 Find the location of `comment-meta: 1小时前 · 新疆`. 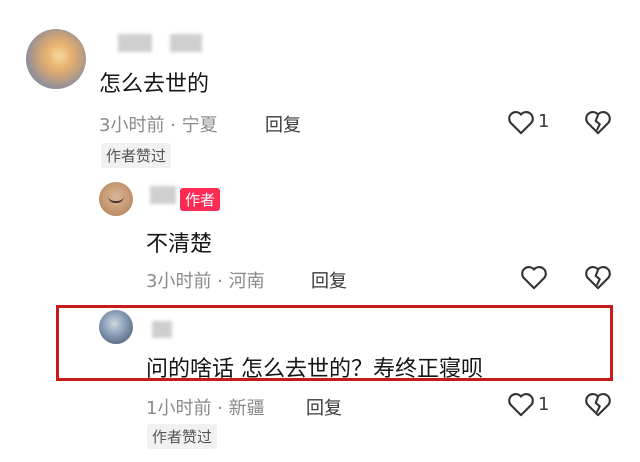

comment-meta: 1小时前 · 新疆 is located at coordinates (205, 407).